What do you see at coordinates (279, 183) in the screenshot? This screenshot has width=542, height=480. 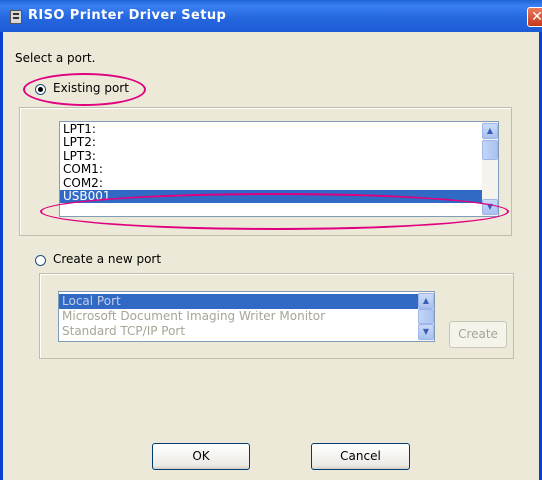 I see `list-item: COM2:` at bounding box center [279, 183].